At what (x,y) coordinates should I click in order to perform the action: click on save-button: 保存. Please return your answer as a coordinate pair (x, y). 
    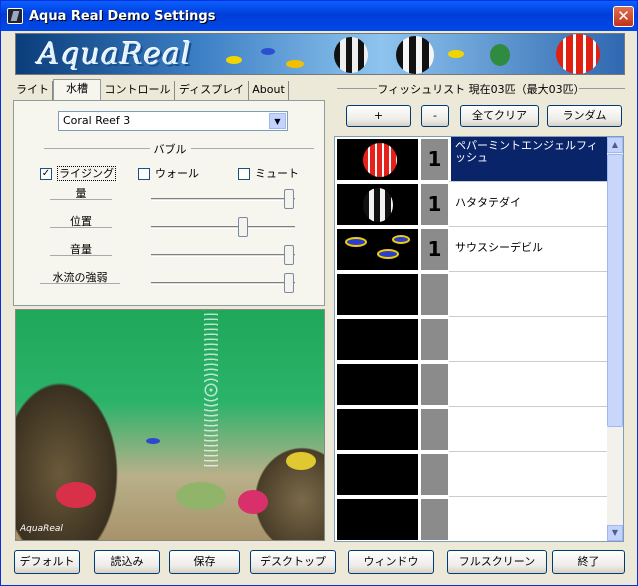
    Looking at the image, I should click on (204, 562).